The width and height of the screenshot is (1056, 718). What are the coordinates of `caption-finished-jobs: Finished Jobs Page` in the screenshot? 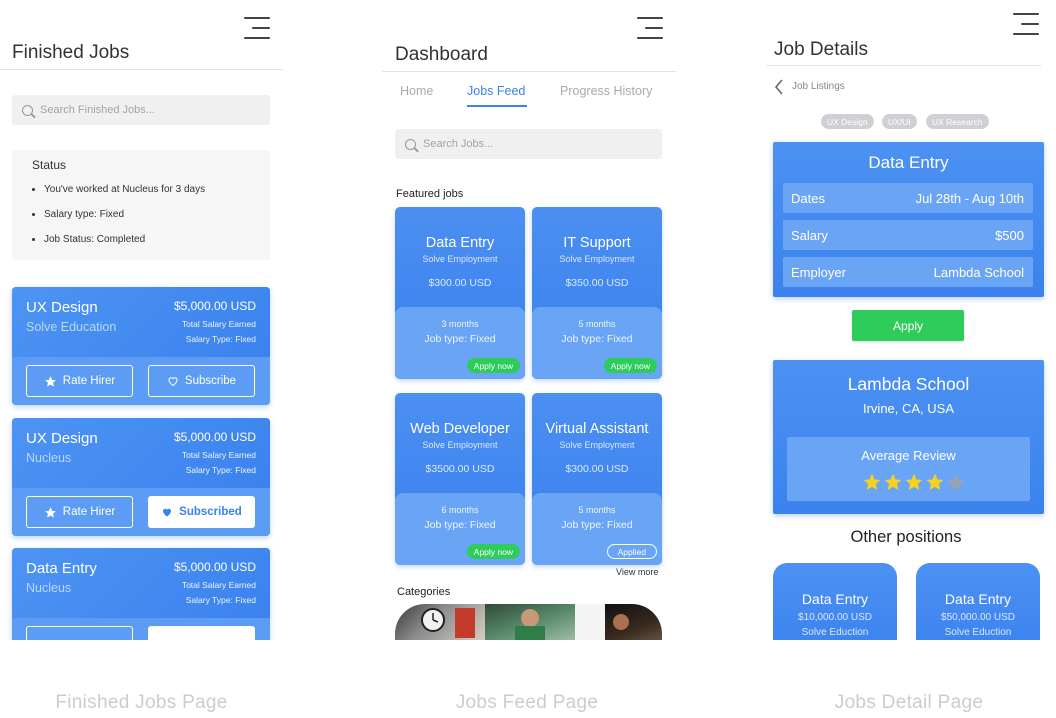 It's located at (141, 702).